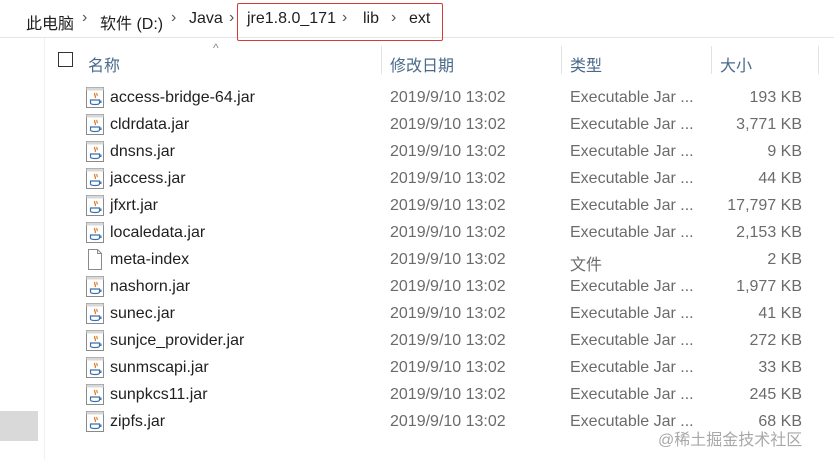  Describe the element at coordinates (142, 314) in the screenshot. I see `file-name: sunec.jar` at that location.